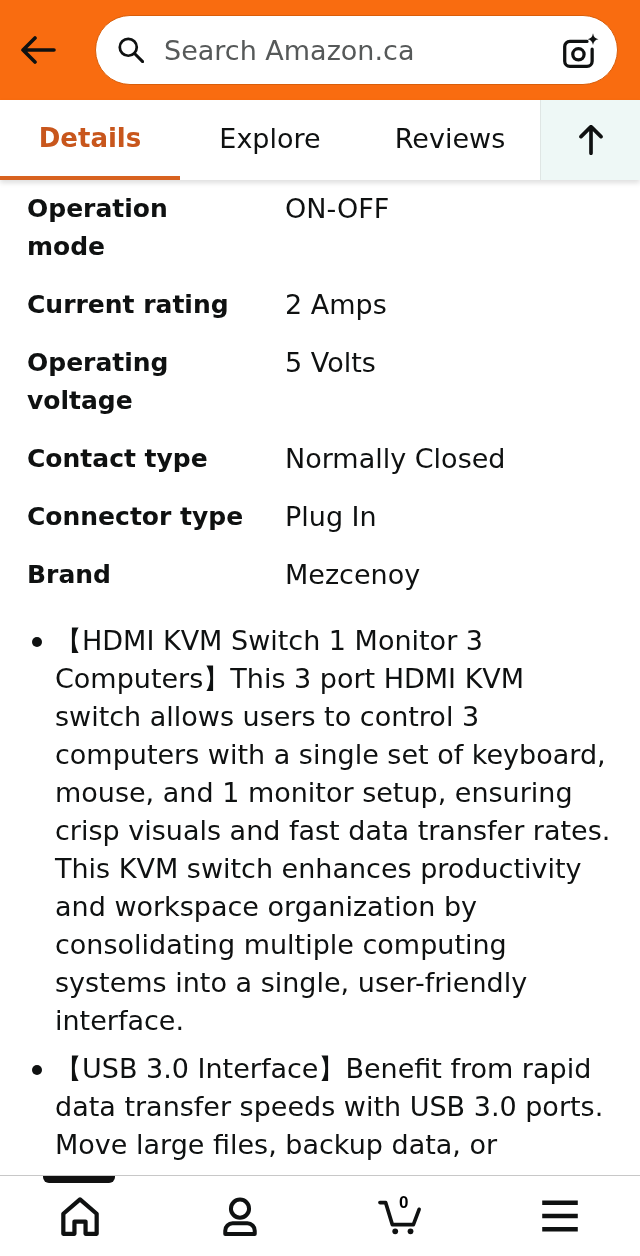  Describe the element at coordinates (131, 50) in the screenshot. I see `search-icon` at that location.